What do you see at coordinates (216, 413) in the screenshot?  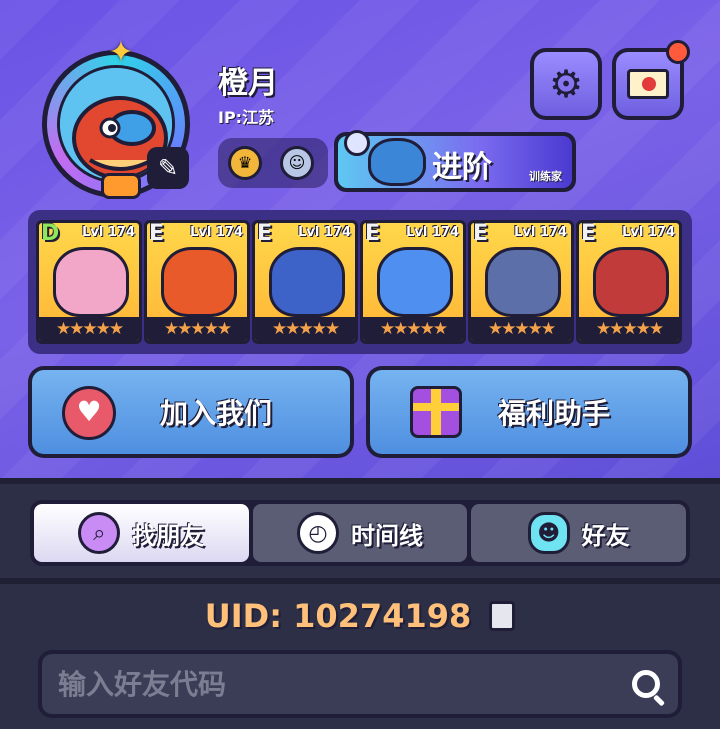 I see `join-us-label: 加入我们` at bounding box center [216, 413].